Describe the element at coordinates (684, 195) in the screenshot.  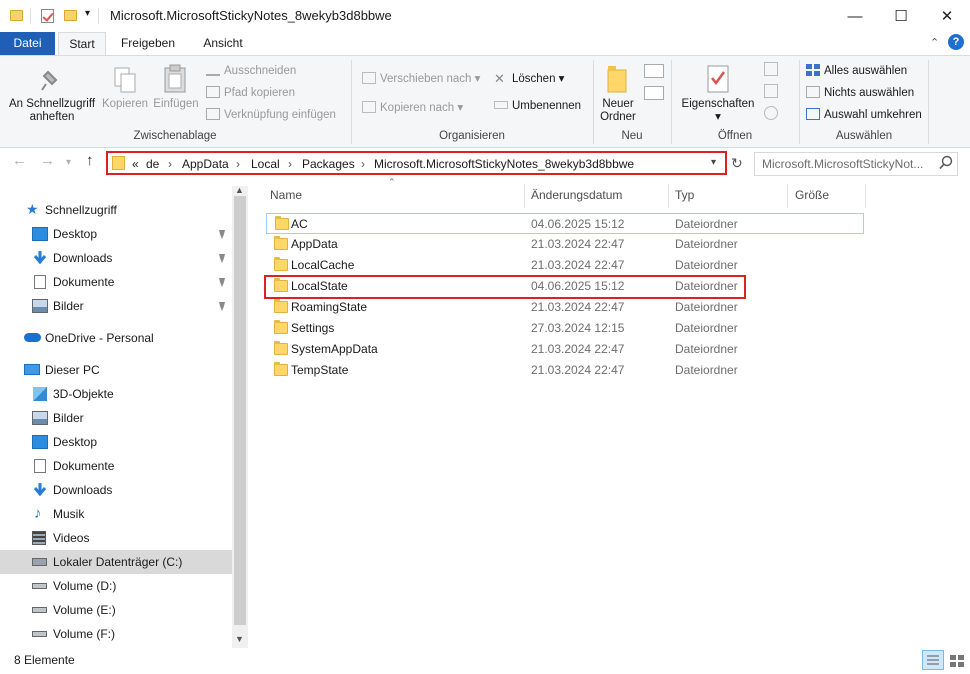
I see `column-header-type: Typ` at that location.